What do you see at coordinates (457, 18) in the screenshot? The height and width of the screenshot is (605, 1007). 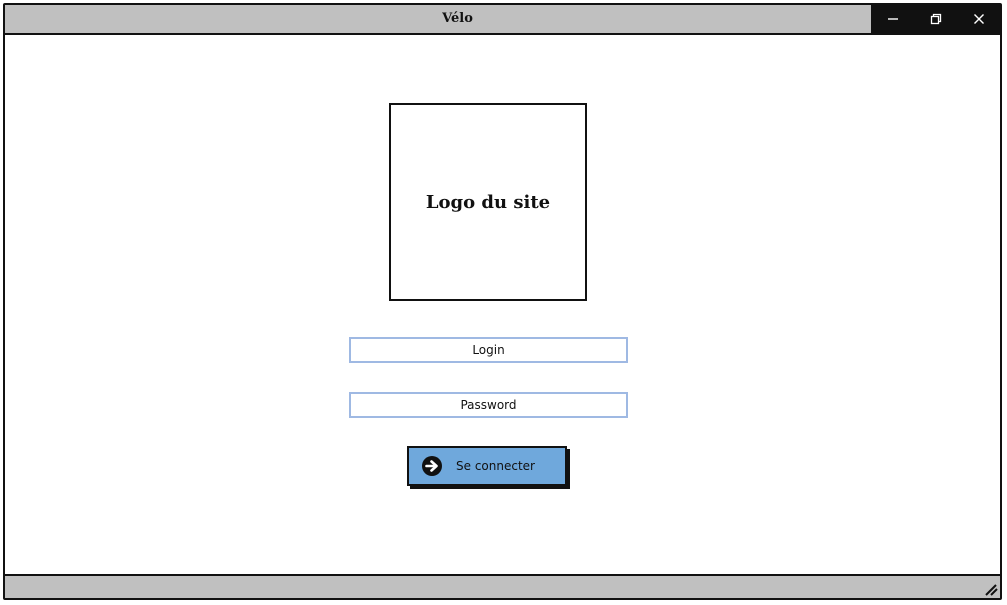 I see `window-title: Vélo` at bounding box center [457, 18].